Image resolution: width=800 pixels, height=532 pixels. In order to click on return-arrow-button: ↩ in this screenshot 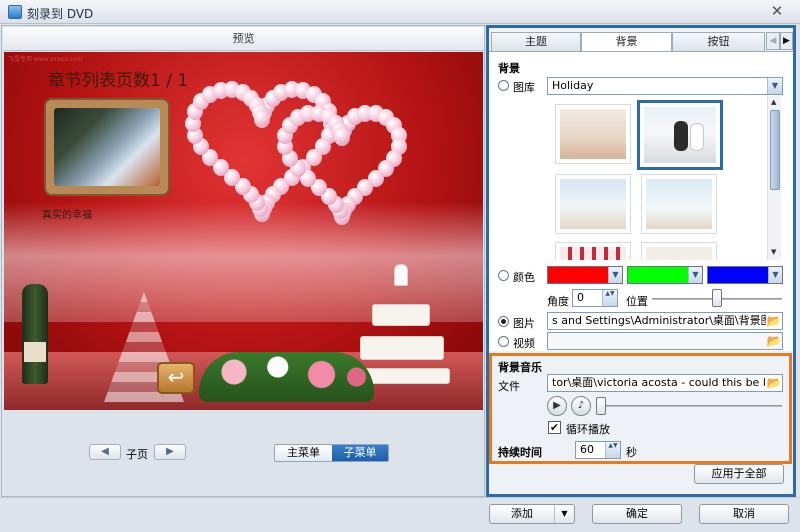, I will do `click(176, 378)`.